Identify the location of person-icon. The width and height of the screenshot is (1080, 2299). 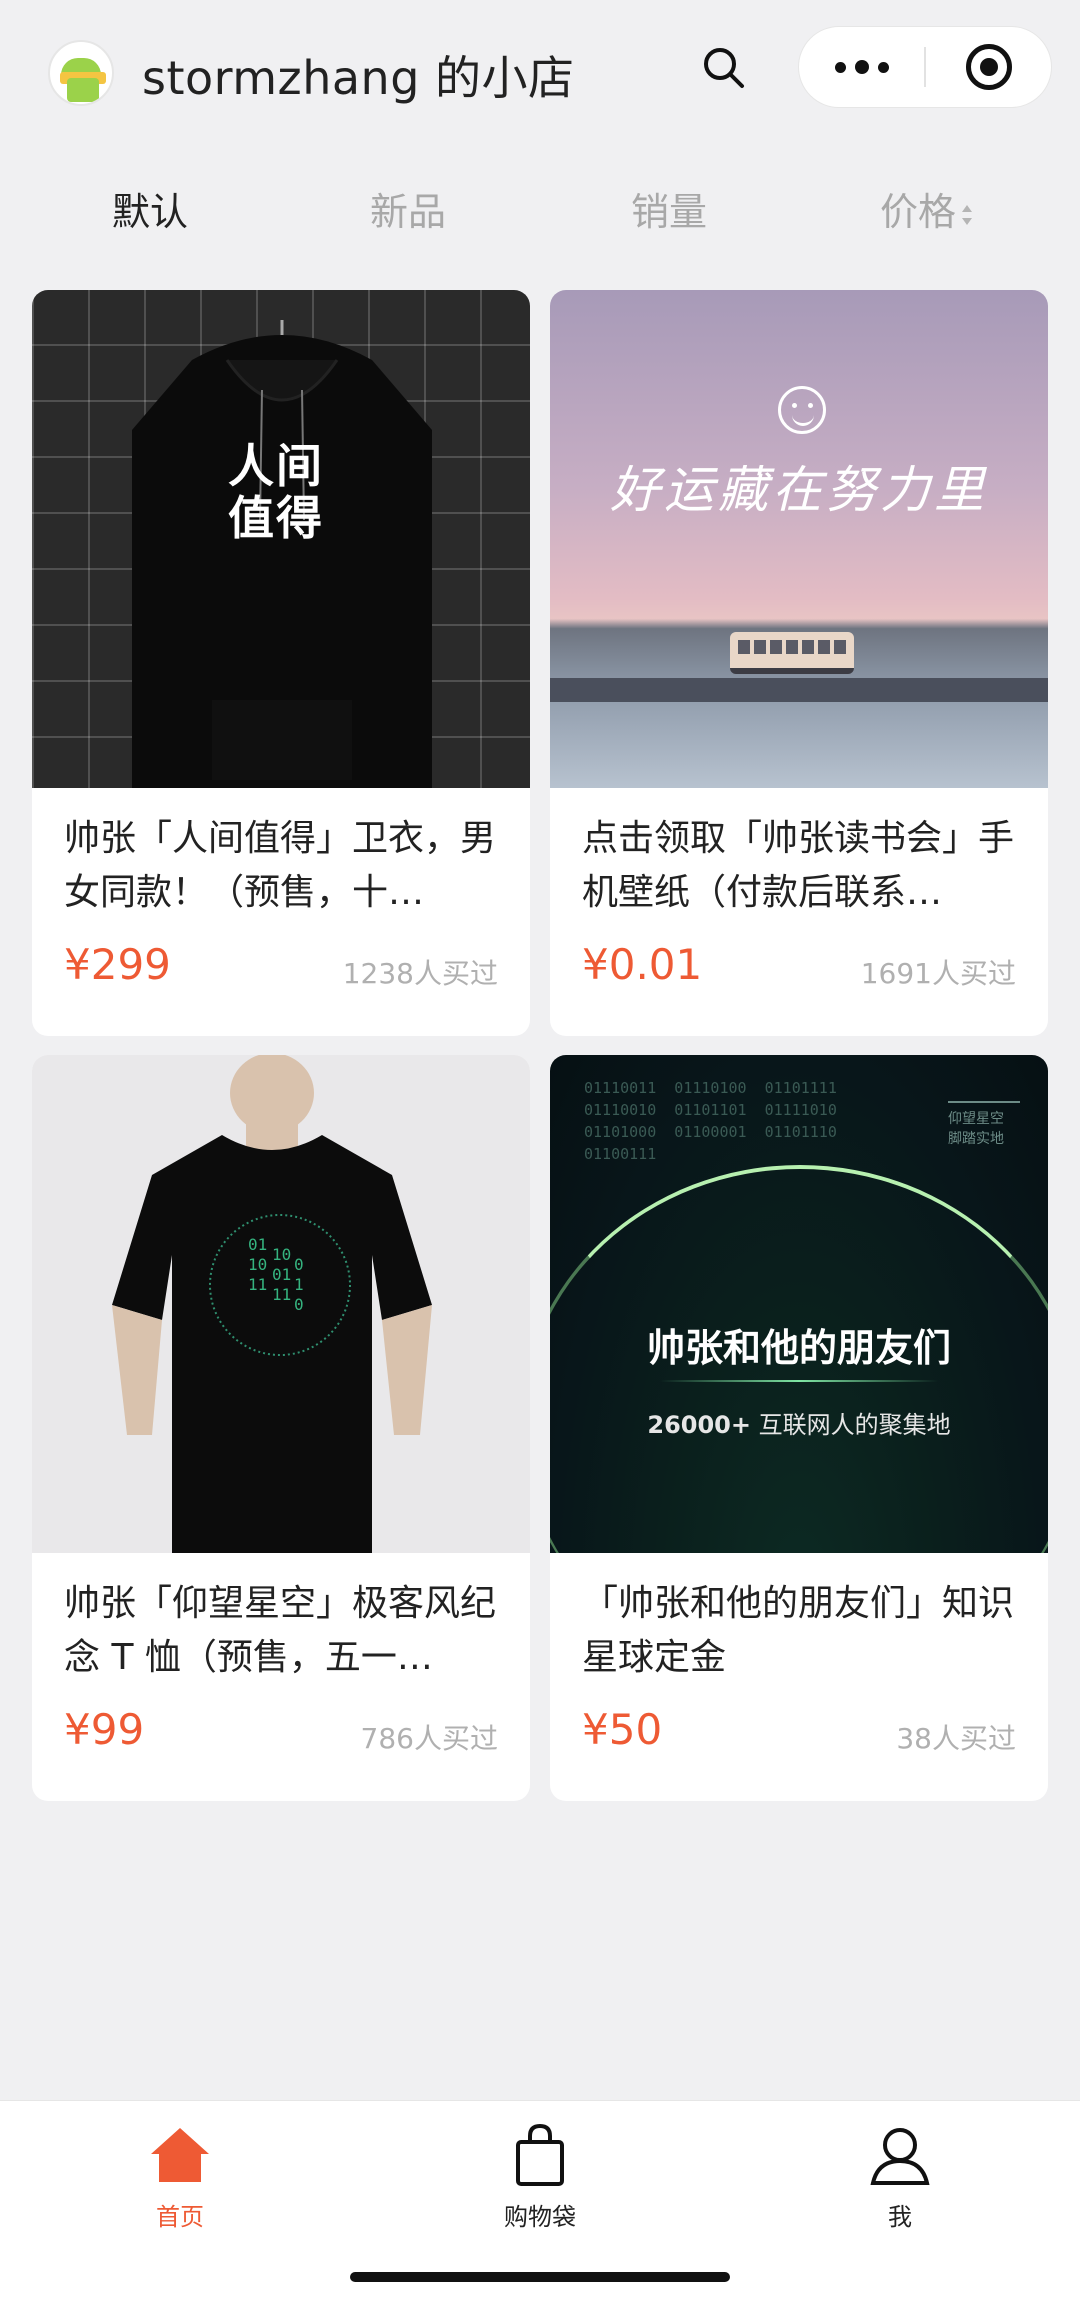
(900, 2155).